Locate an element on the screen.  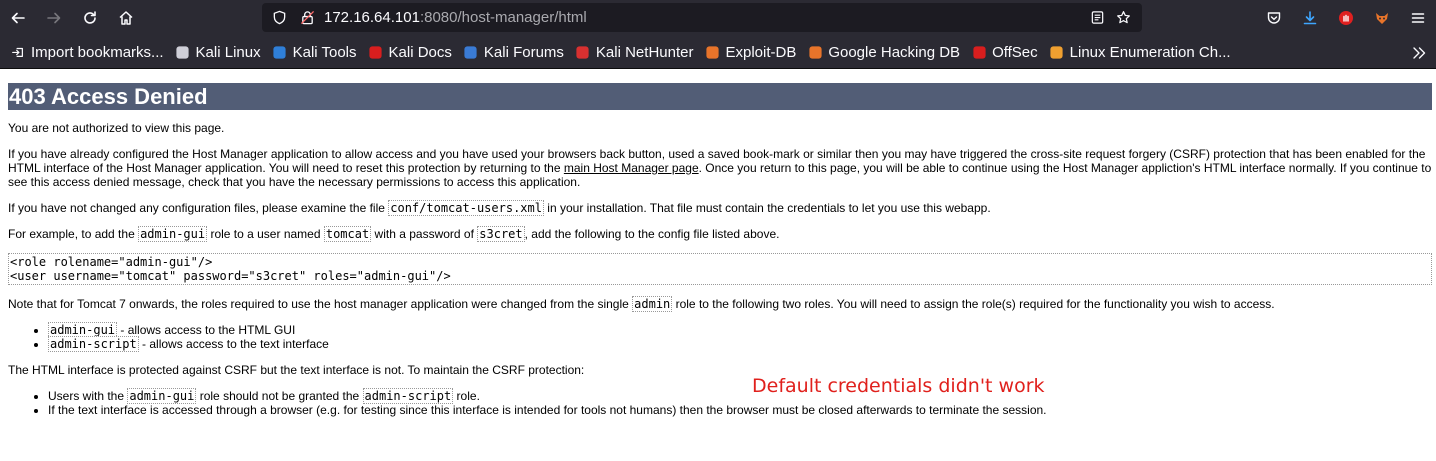
username-code: tomcat is located at coordinates (347, 234).